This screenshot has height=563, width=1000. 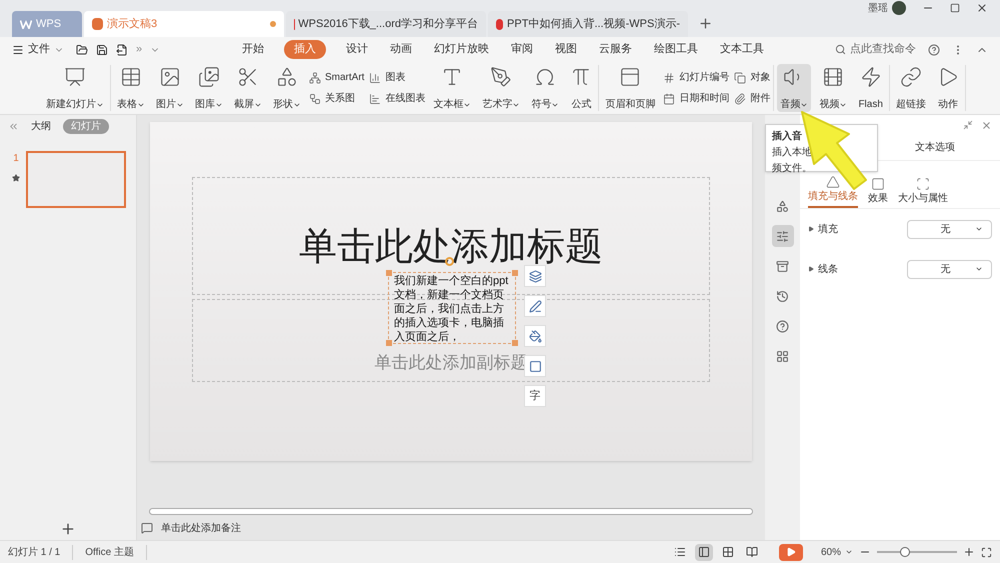 What do you see at coordinates (968, 125) in the screenshot?
I see `dock-icon` at bounding box center [968, 125].